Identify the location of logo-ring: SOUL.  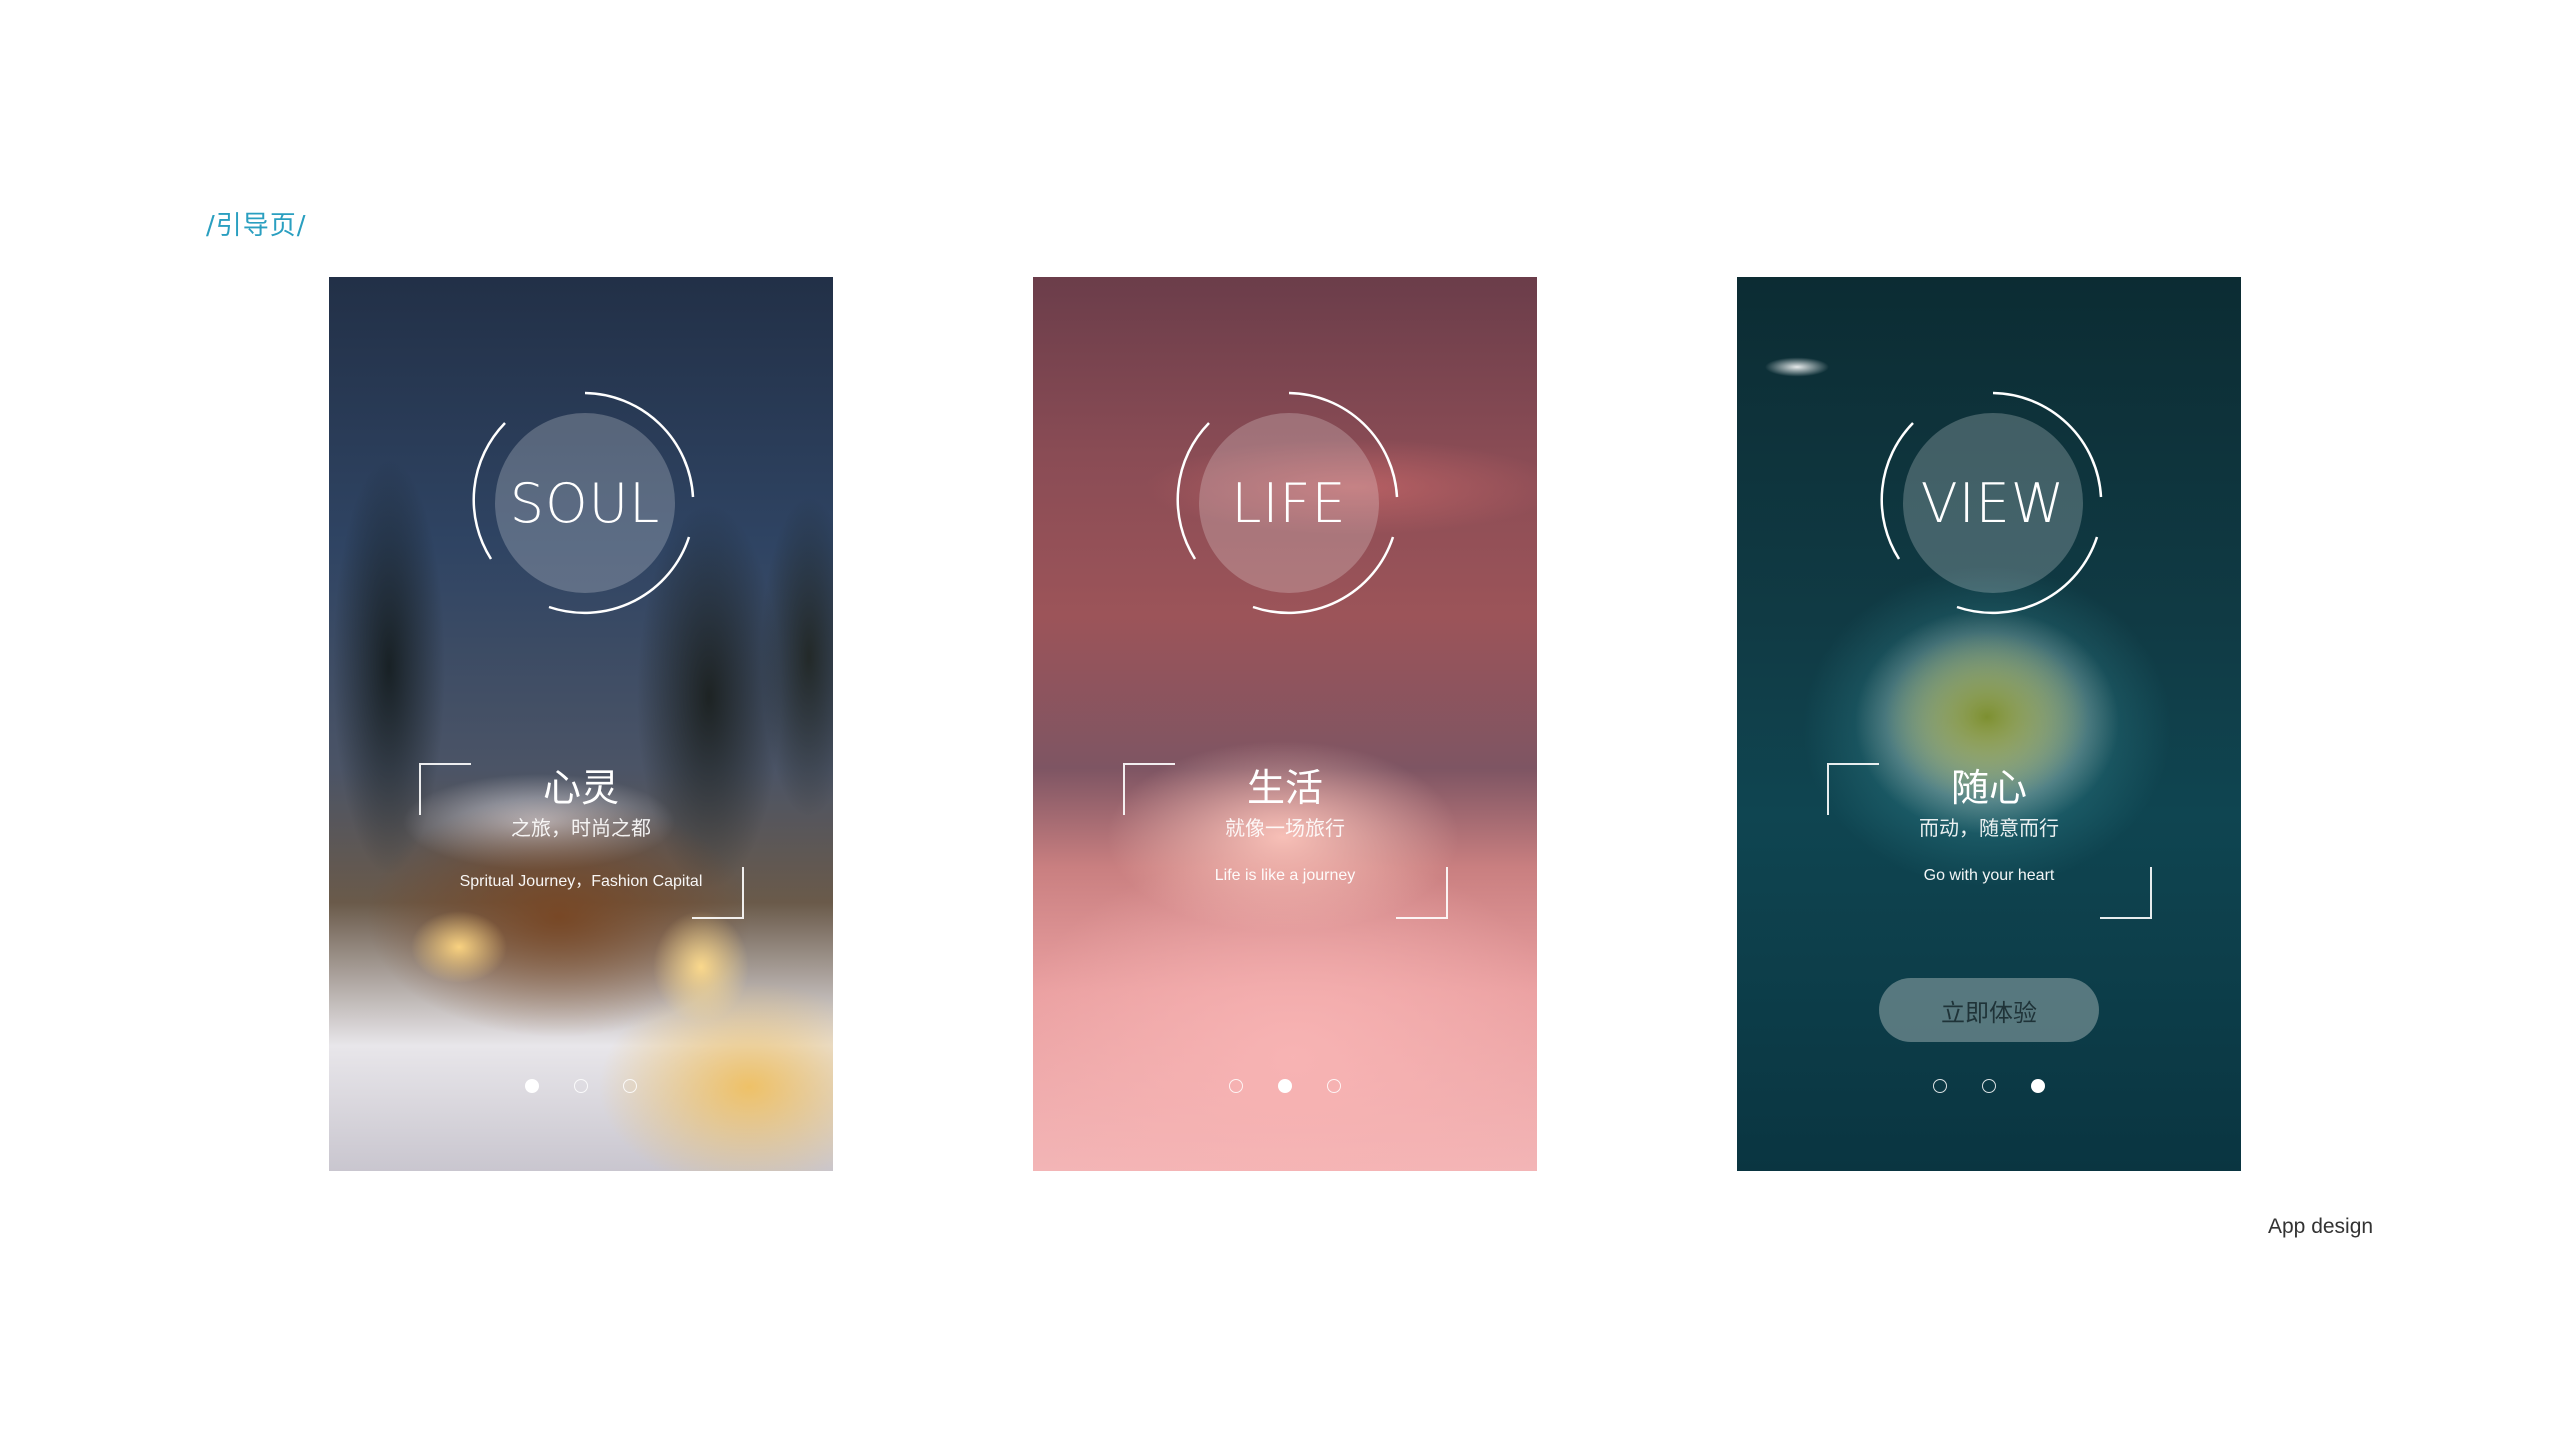
(585, 503).